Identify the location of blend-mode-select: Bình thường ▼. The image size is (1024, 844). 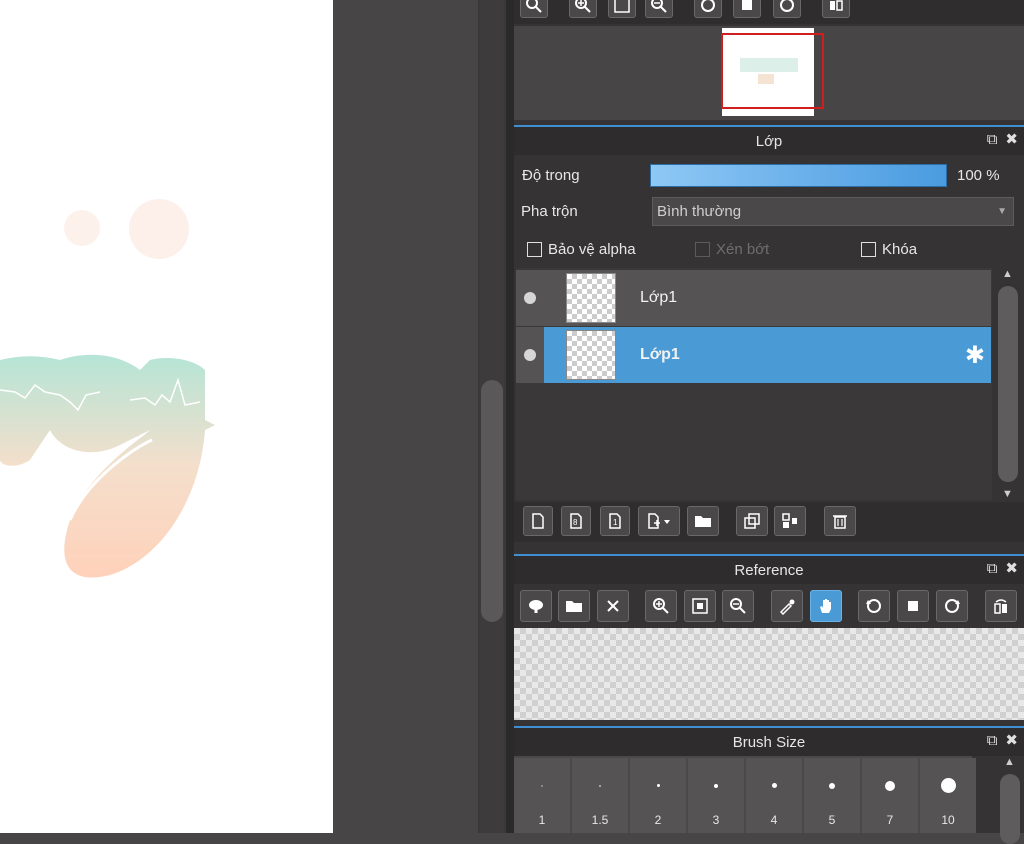
(833, 211).